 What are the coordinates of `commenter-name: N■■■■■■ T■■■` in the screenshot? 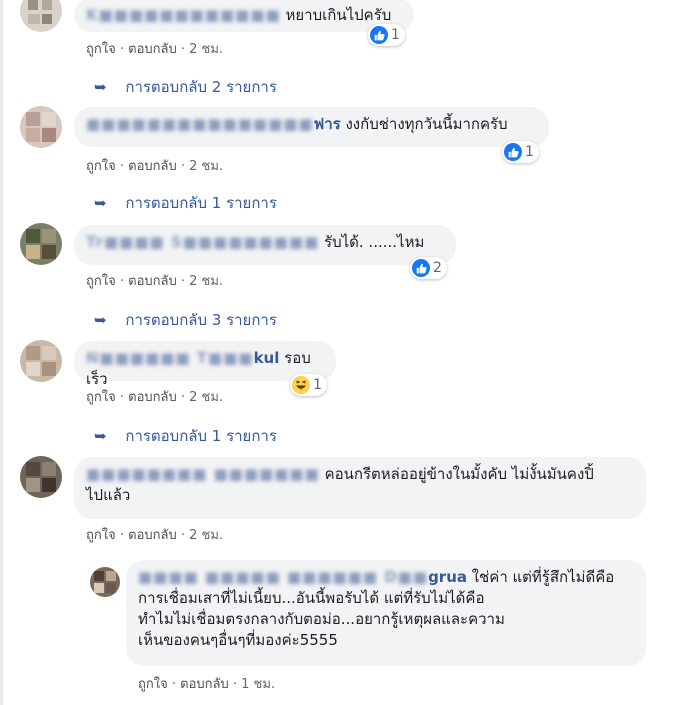 It's located at (170, 358).